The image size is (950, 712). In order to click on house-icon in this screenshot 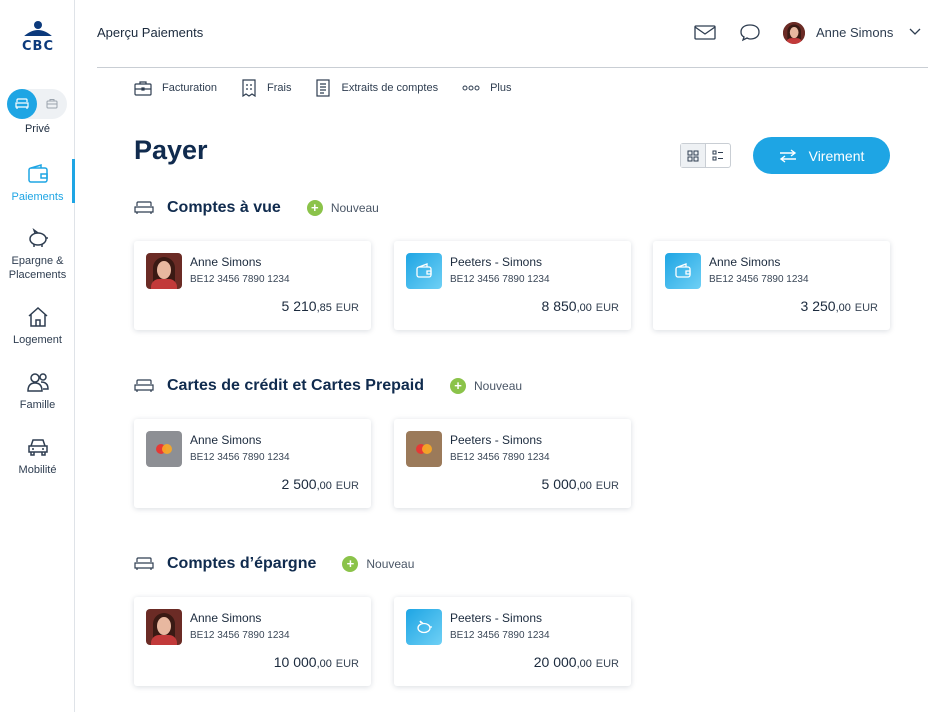, I will do `click(37, 316)`.